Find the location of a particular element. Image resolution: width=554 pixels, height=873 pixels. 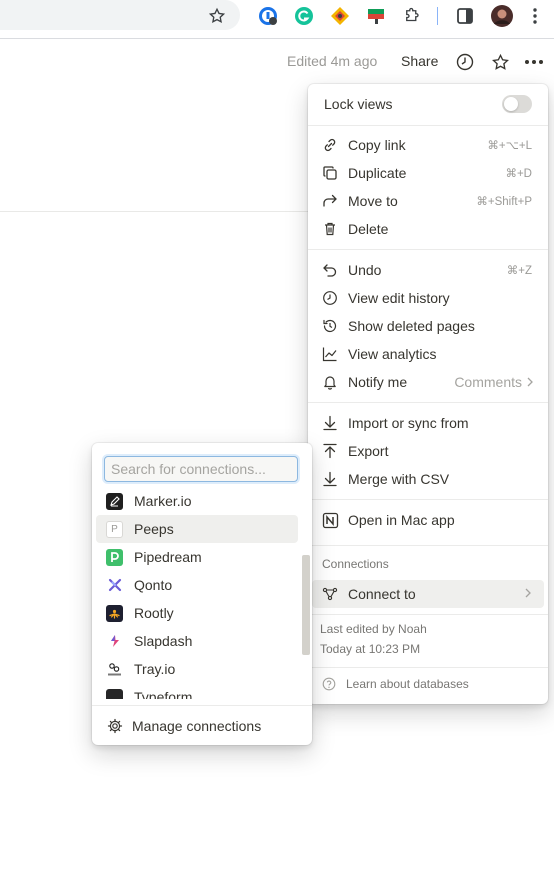

clock-icon is located at coordinates (330, 298).